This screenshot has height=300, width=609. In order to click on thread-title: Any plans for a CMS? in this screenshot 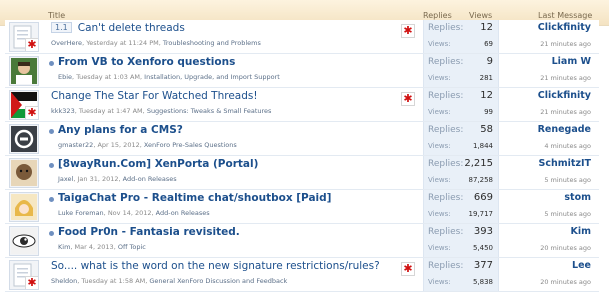, I will do `click(120, 130)`.